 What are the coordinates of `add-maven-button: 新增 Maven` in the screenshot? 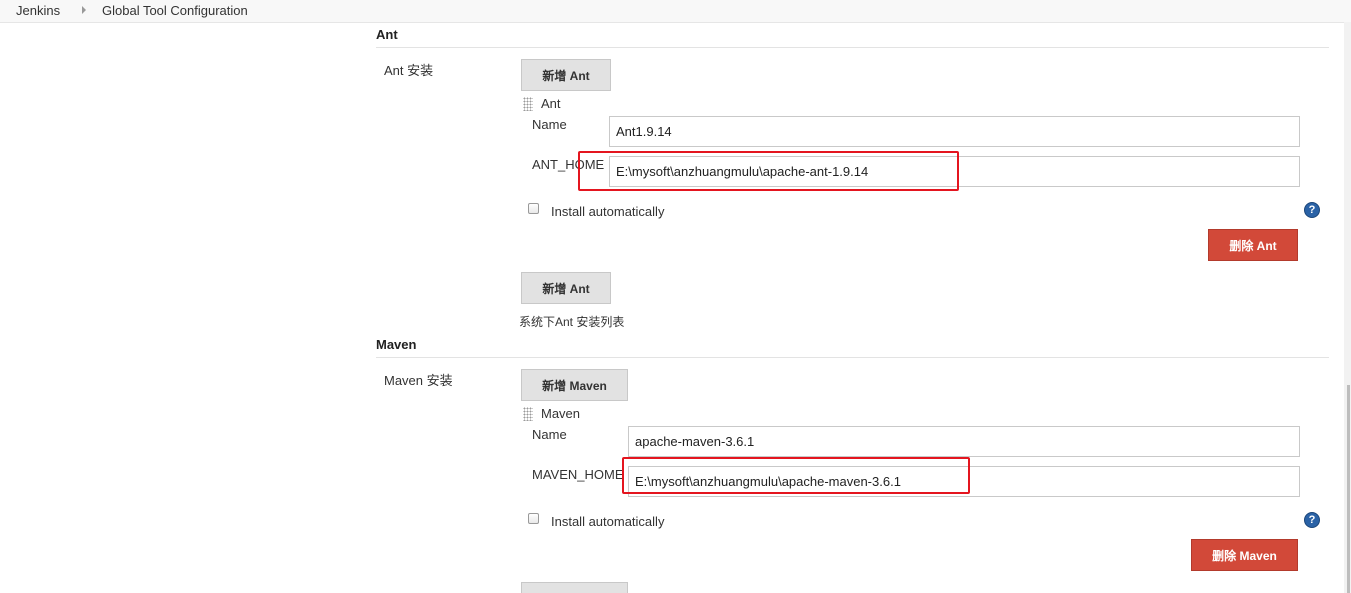 It's located at (574, 385).